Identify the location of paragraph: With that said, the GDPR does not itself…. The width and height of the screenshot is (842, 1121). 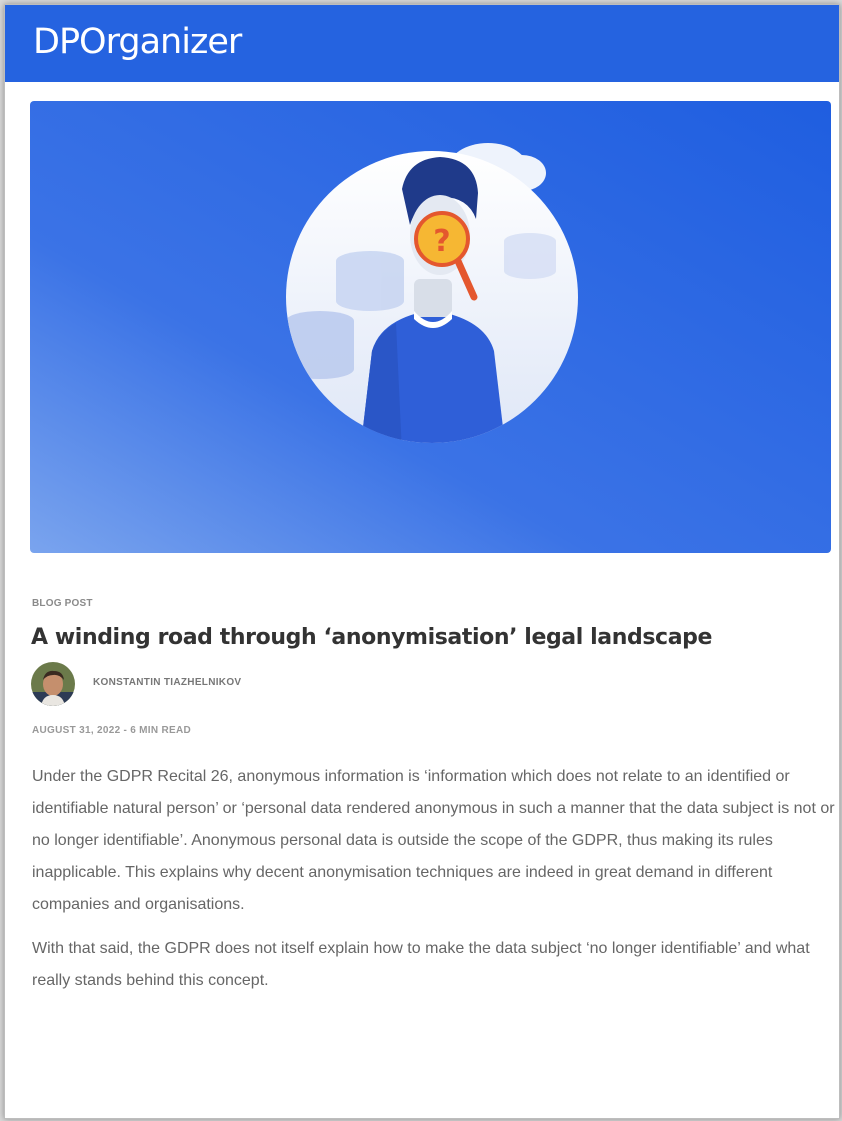
(421, 964).